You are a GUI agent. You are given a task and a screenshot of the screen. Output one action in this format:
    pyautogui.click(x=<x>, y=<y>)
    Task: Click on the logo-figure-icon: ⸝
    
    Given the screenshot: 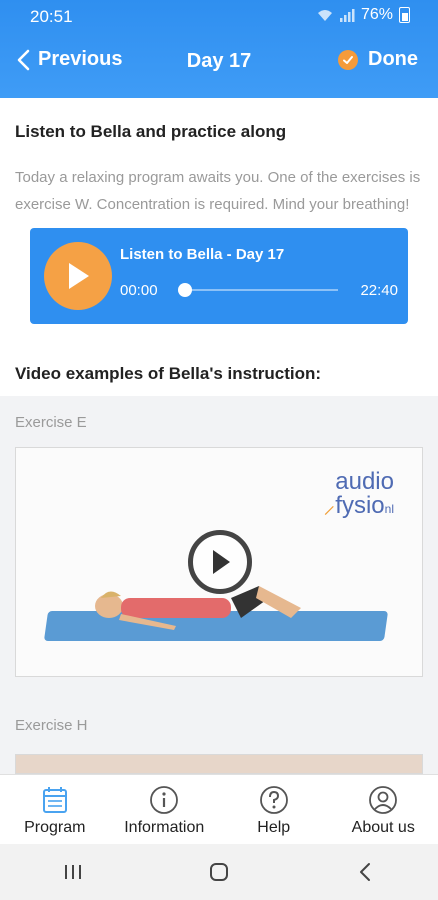 What is the action you would take?
    pyautogui.click(x=329, y=505)
    